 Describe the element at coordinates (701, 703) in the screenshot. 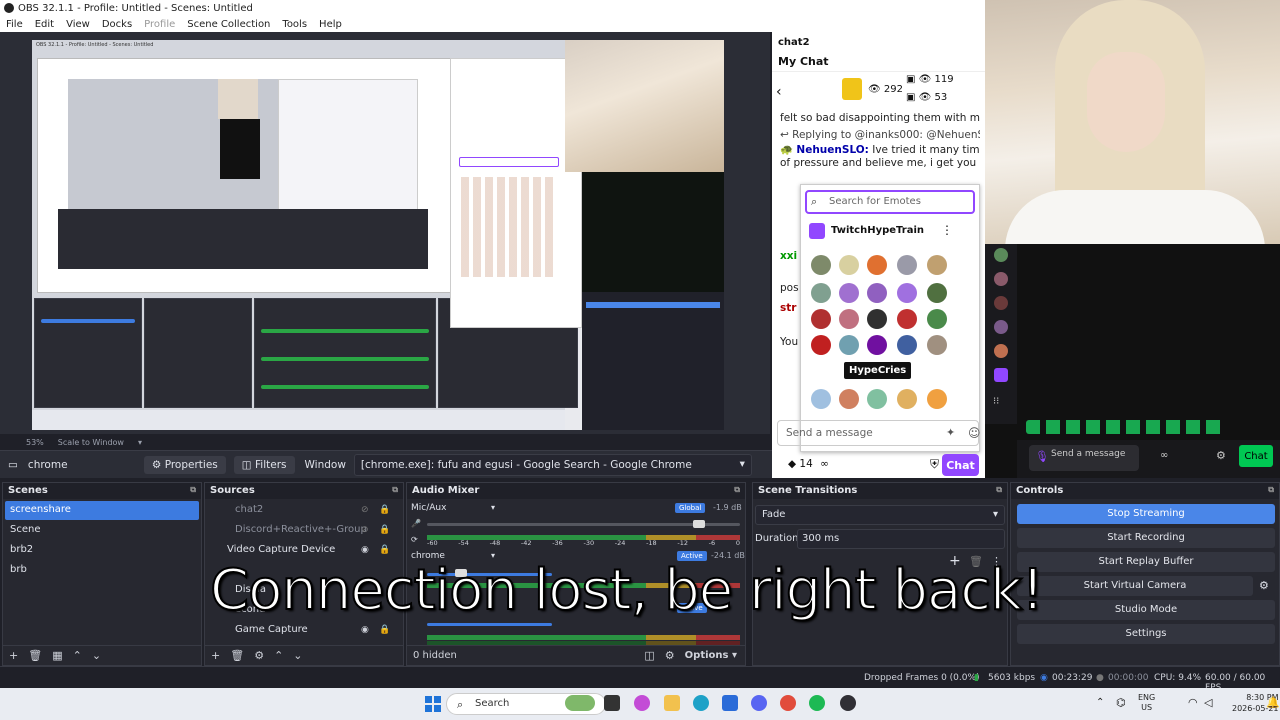

I see `edge-icon` at that location.